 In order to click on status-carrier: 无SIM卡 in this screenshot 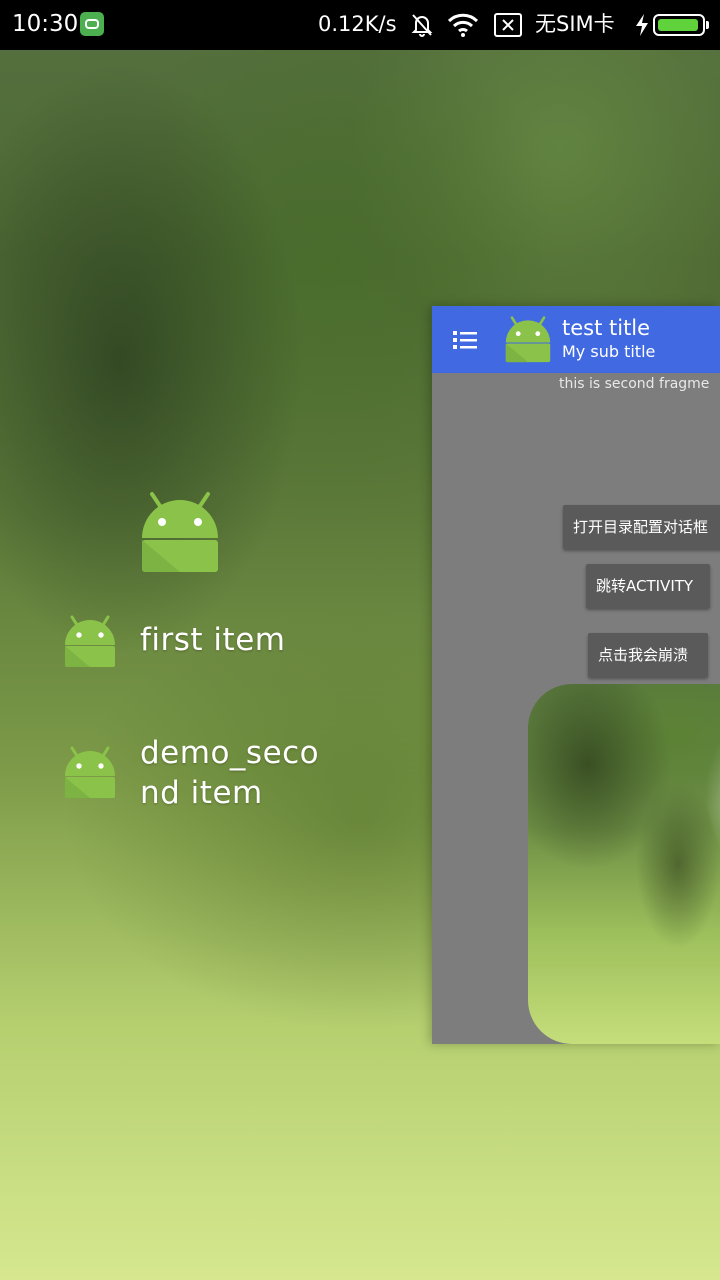, I will do `click(575, 24)`.